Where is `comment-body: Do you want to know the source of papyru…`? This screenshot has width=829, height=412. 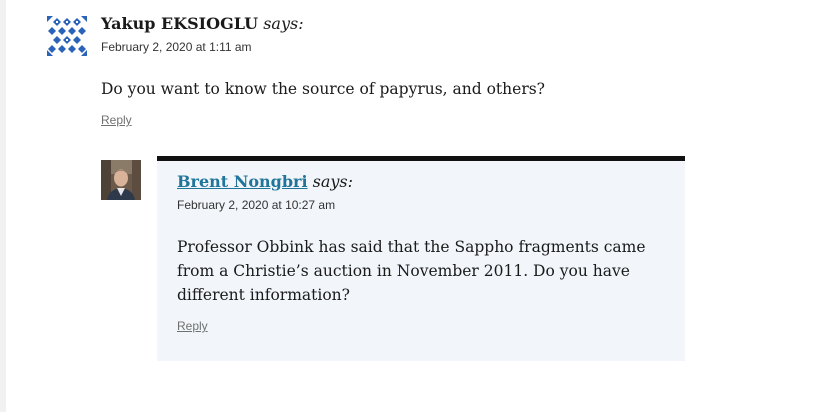 comment-body: Do you want to know the source of papyru… is located at coordinates (323, 89).